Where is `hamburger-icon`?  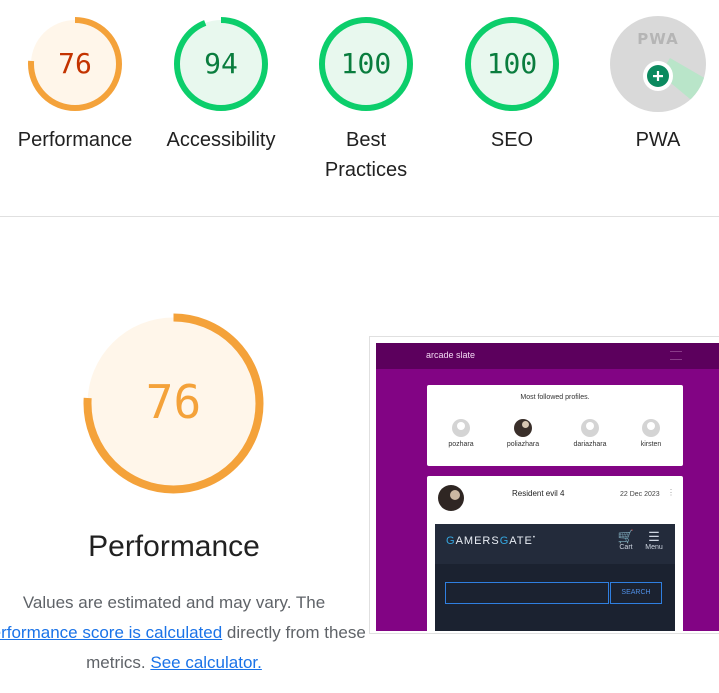 hamburger-icon is located at coordinates (676, 355).